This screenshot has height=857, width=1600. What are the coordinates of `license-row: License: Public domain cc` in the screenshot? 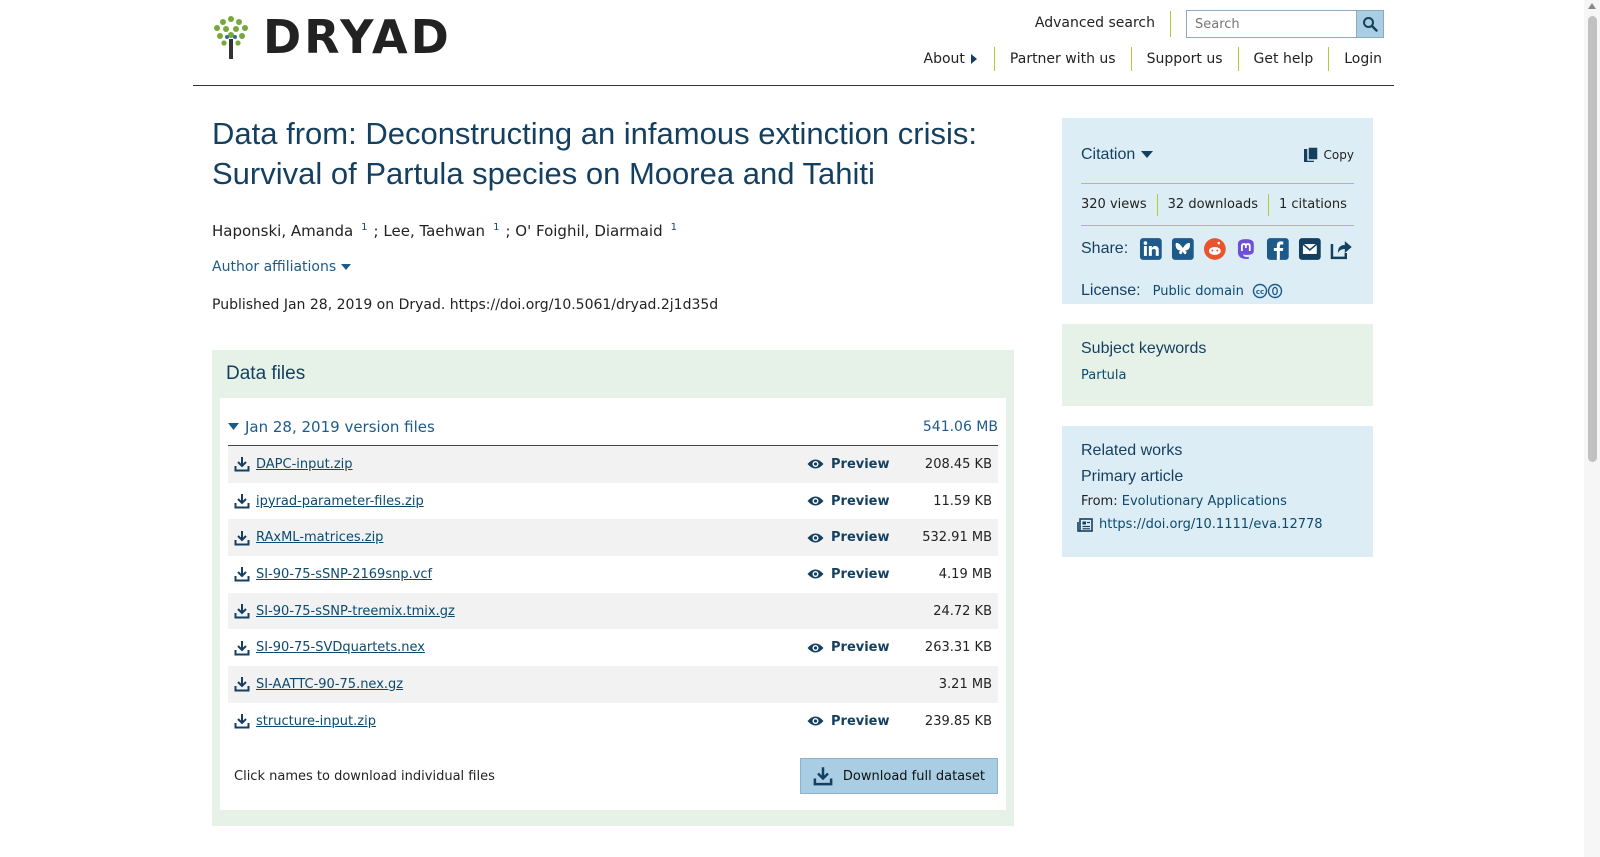 It's located at (1217, 291).